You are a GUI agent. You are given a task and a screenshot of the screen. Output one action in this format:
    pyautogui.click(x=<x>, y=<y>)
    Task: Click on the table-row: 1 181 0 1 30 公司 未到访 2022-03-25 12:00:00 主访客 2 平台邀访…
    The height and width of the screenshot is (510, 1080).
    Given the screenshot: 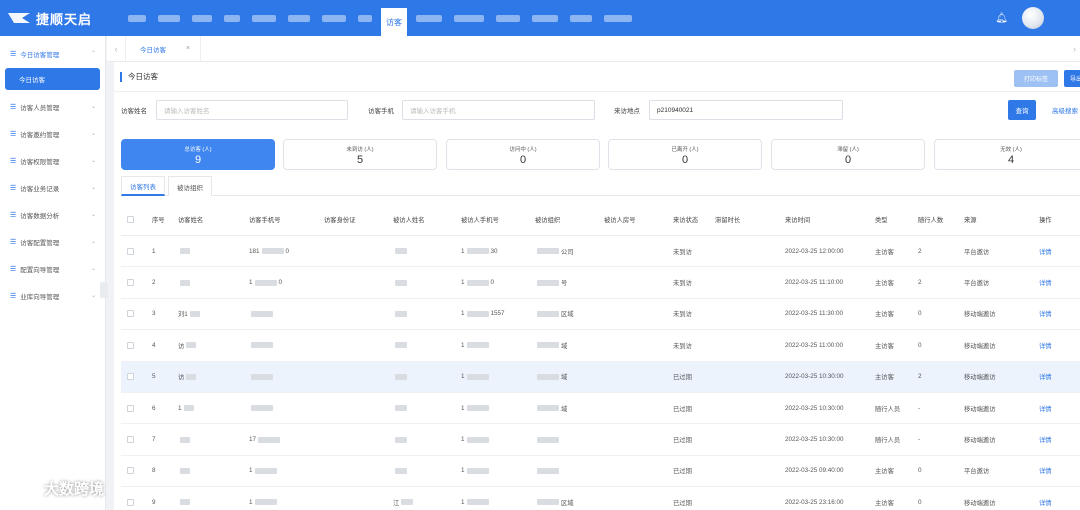 What is the action you would take?
    pyautogui.click(x=600, y=252)
    